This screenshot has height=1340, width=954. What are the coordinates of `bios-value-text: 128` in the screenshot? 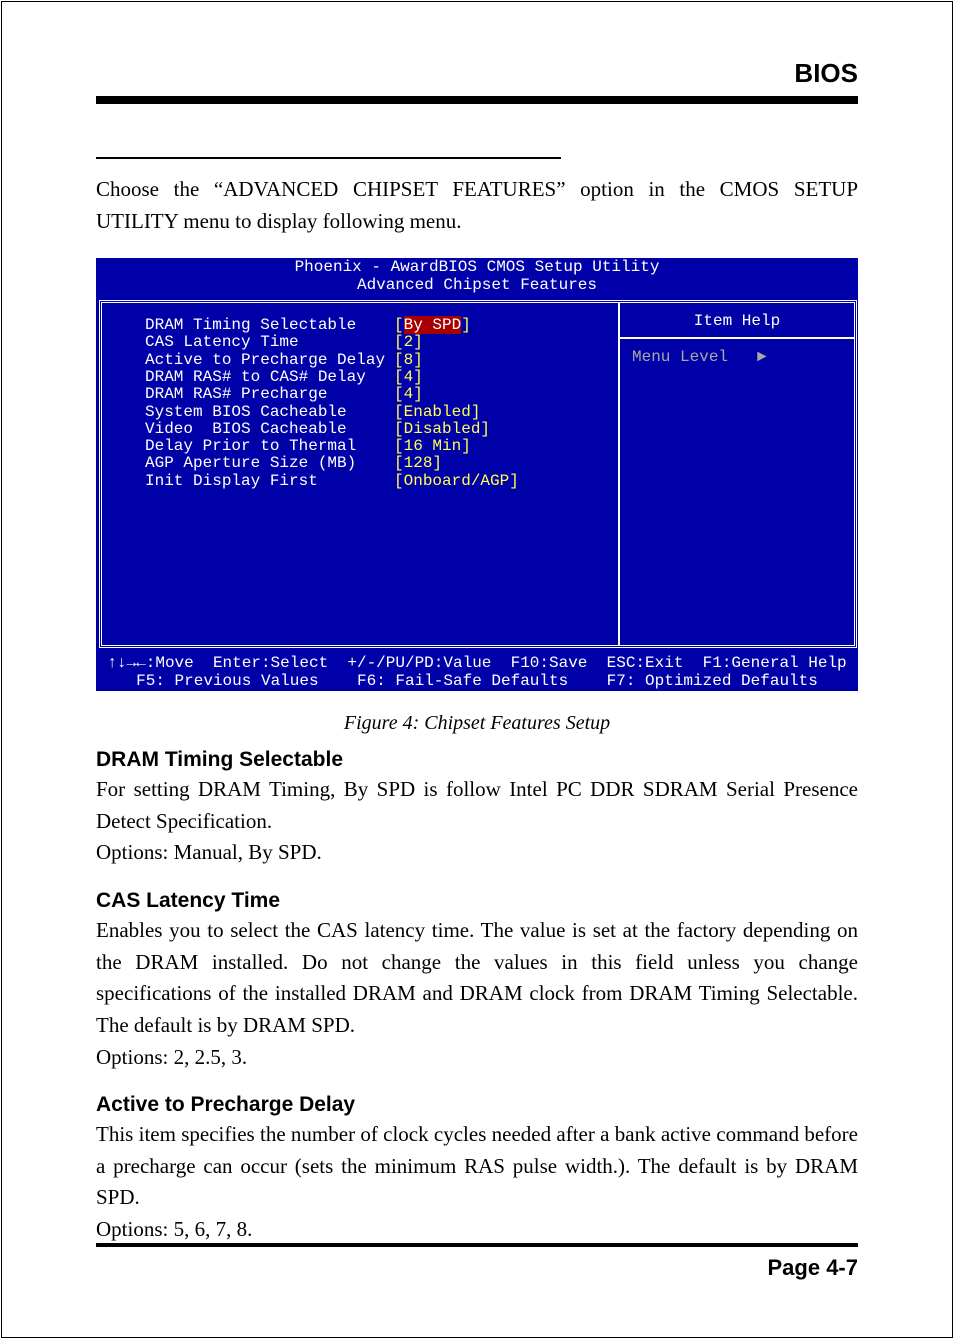 It's located at (418, 463).